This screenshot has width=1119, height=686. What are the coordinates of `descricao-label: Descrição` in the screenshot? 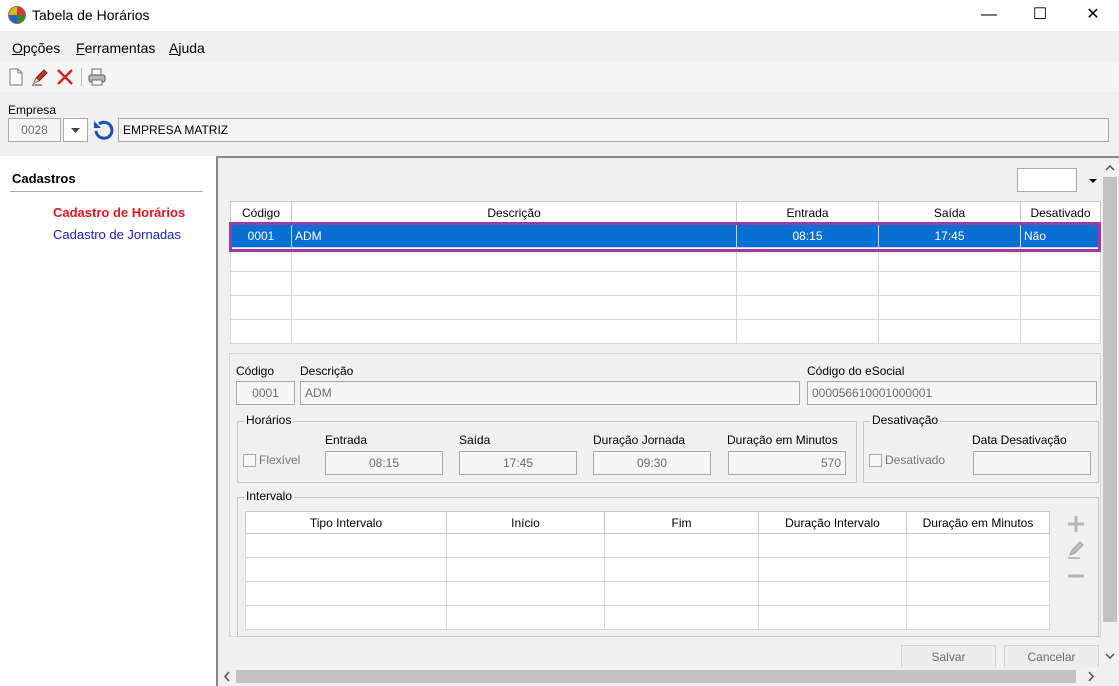 It's located at (327, 371).